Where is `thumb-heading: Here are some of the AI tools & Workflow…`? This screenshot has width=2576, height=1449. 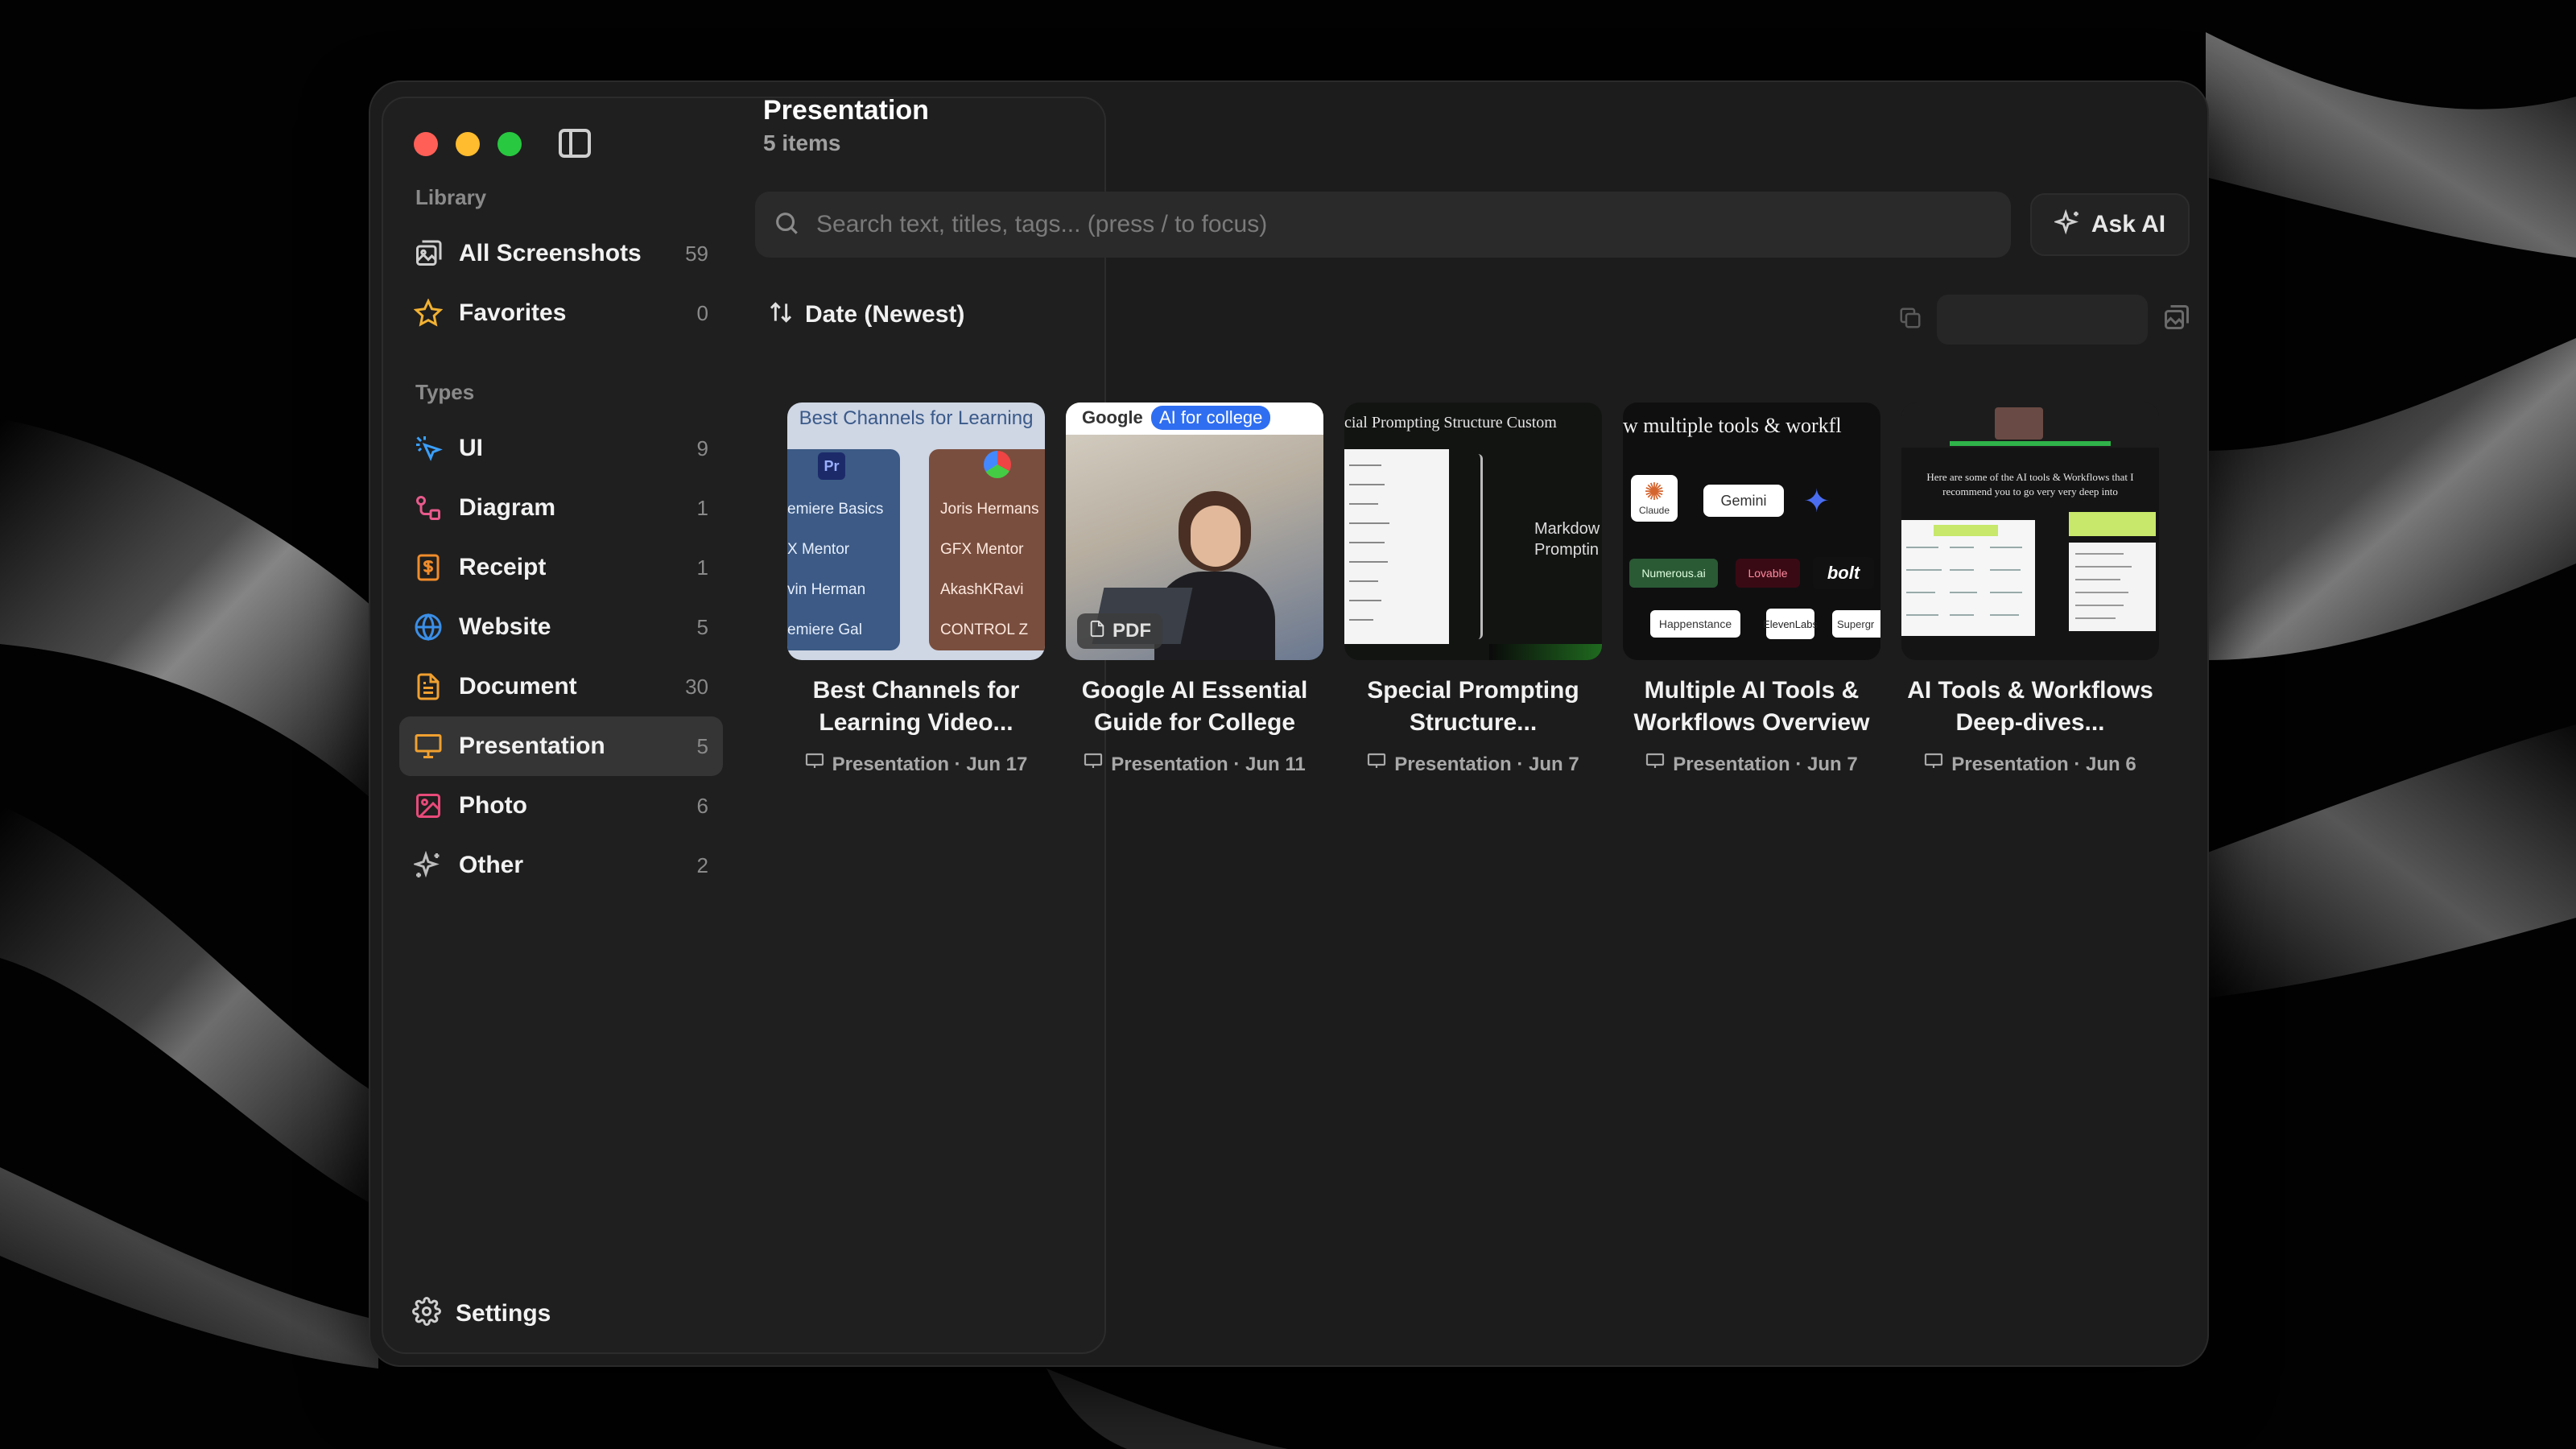
thumb-heading: Here are some of the AI tools & Workflow… is located at coordinates (2030, 484).